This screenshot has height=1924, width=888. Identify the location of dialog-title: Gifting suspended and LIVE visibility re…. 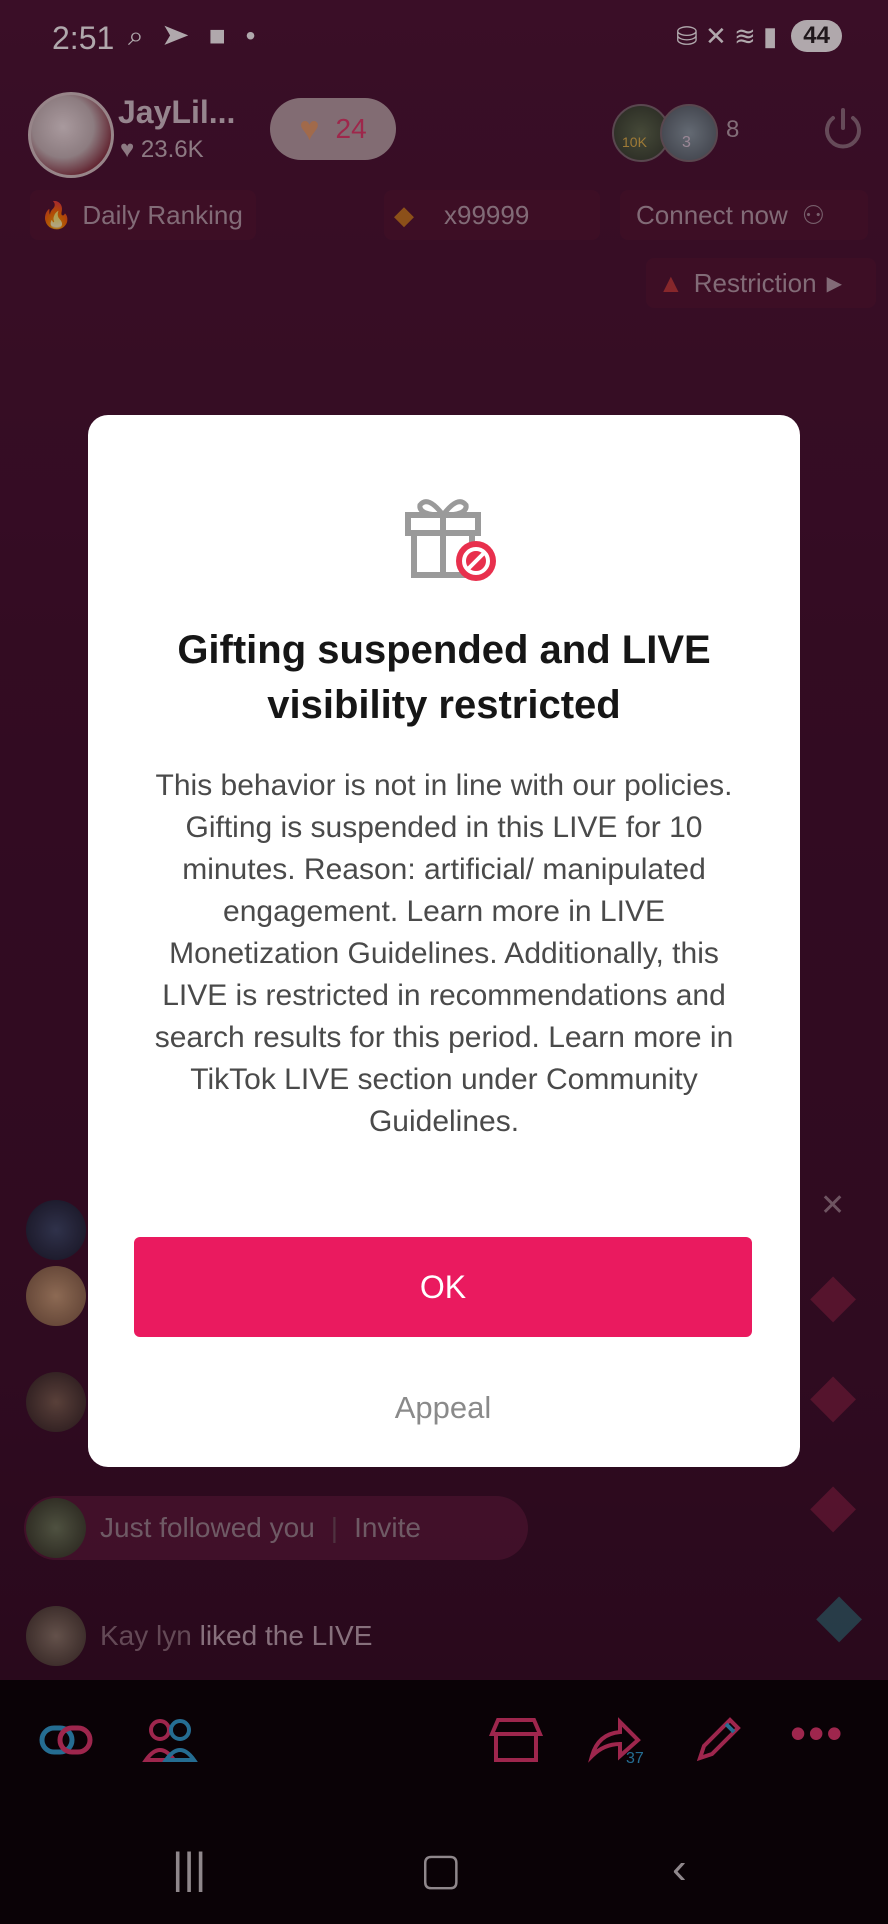
(444, 677).